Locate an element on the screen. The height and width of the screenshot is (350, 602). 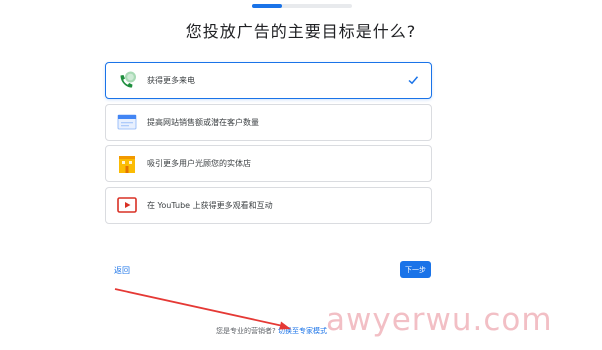
back-link: 返回 is located at coordinates (122, 270).